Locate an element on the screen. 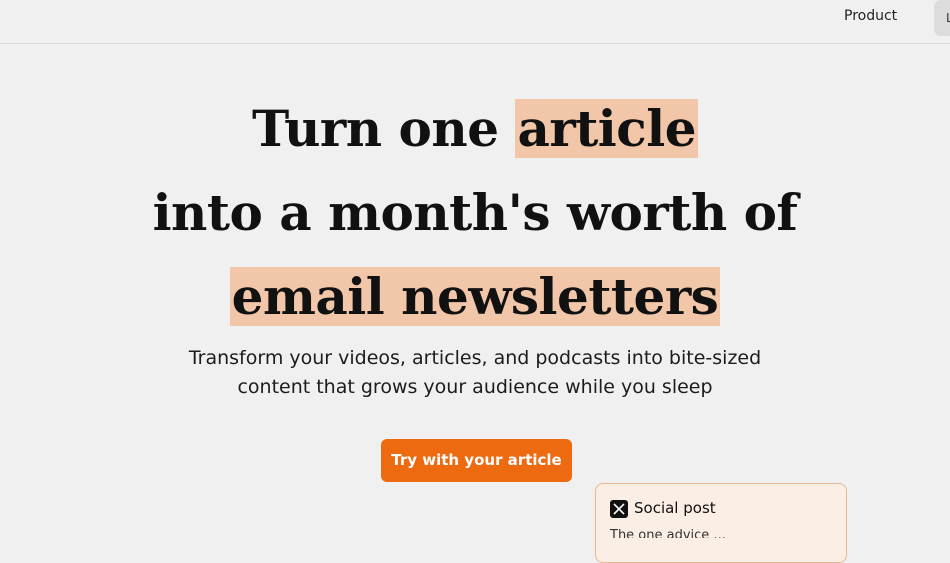  top-nav: Product L is located at coordinates (475, 22).